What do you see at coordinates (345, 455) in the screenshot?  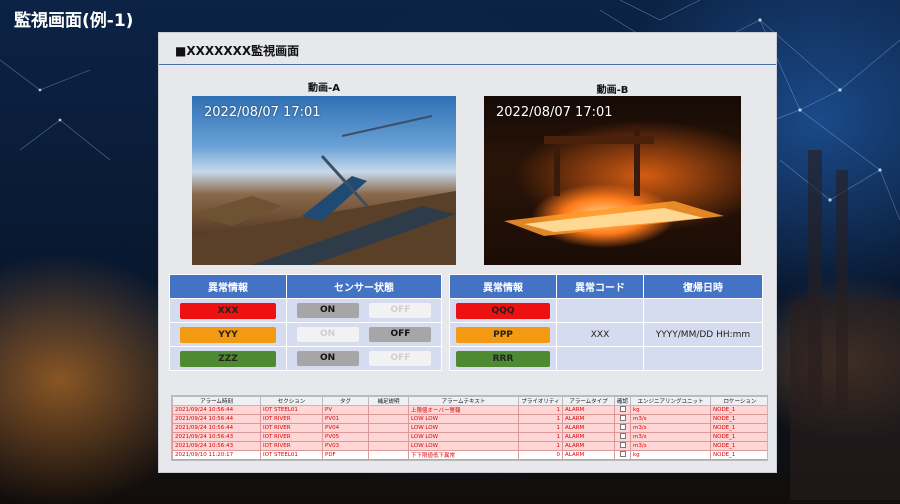 I see `alarm-cell: PDF` at bounding box center [345, 455].